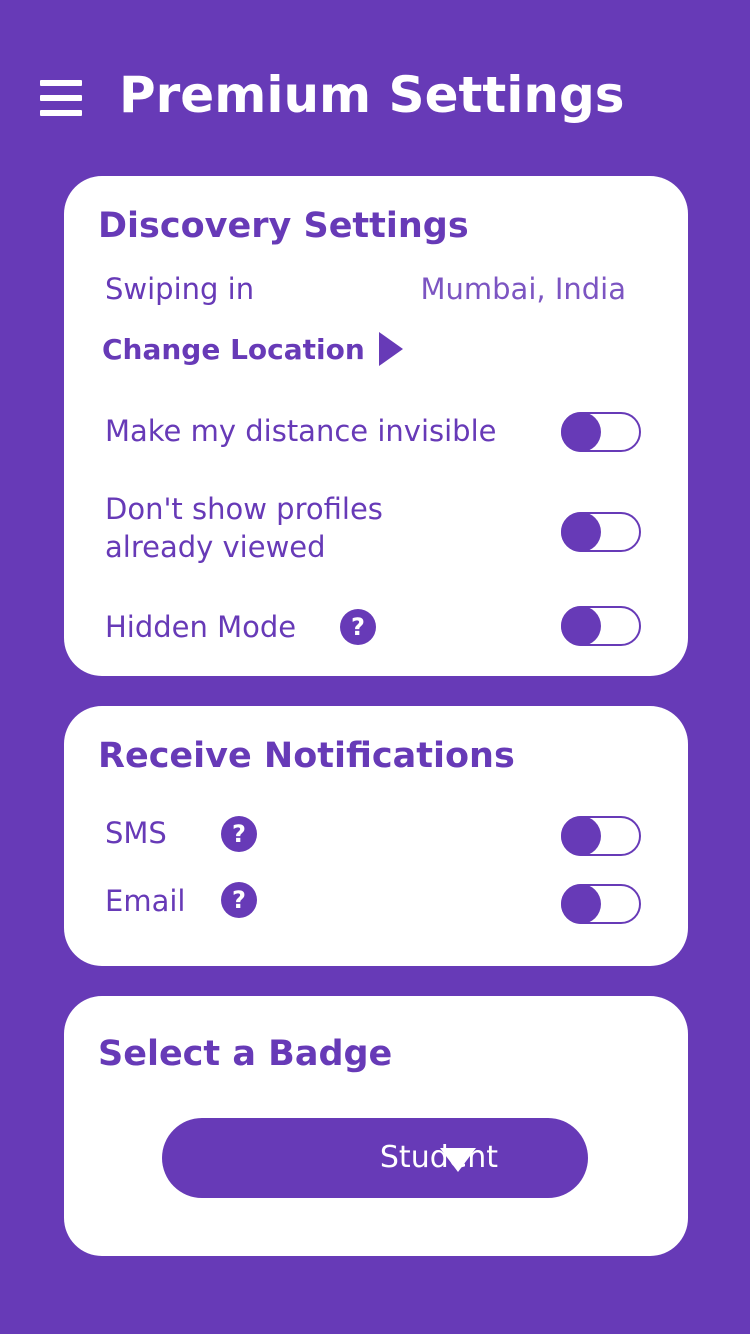 The width and height of the screenshot is (750, 1334). What do you see at coordinates (390, 349) in the screenshot?
I see `play-arrow-icon` at bounding box center [390, 349].